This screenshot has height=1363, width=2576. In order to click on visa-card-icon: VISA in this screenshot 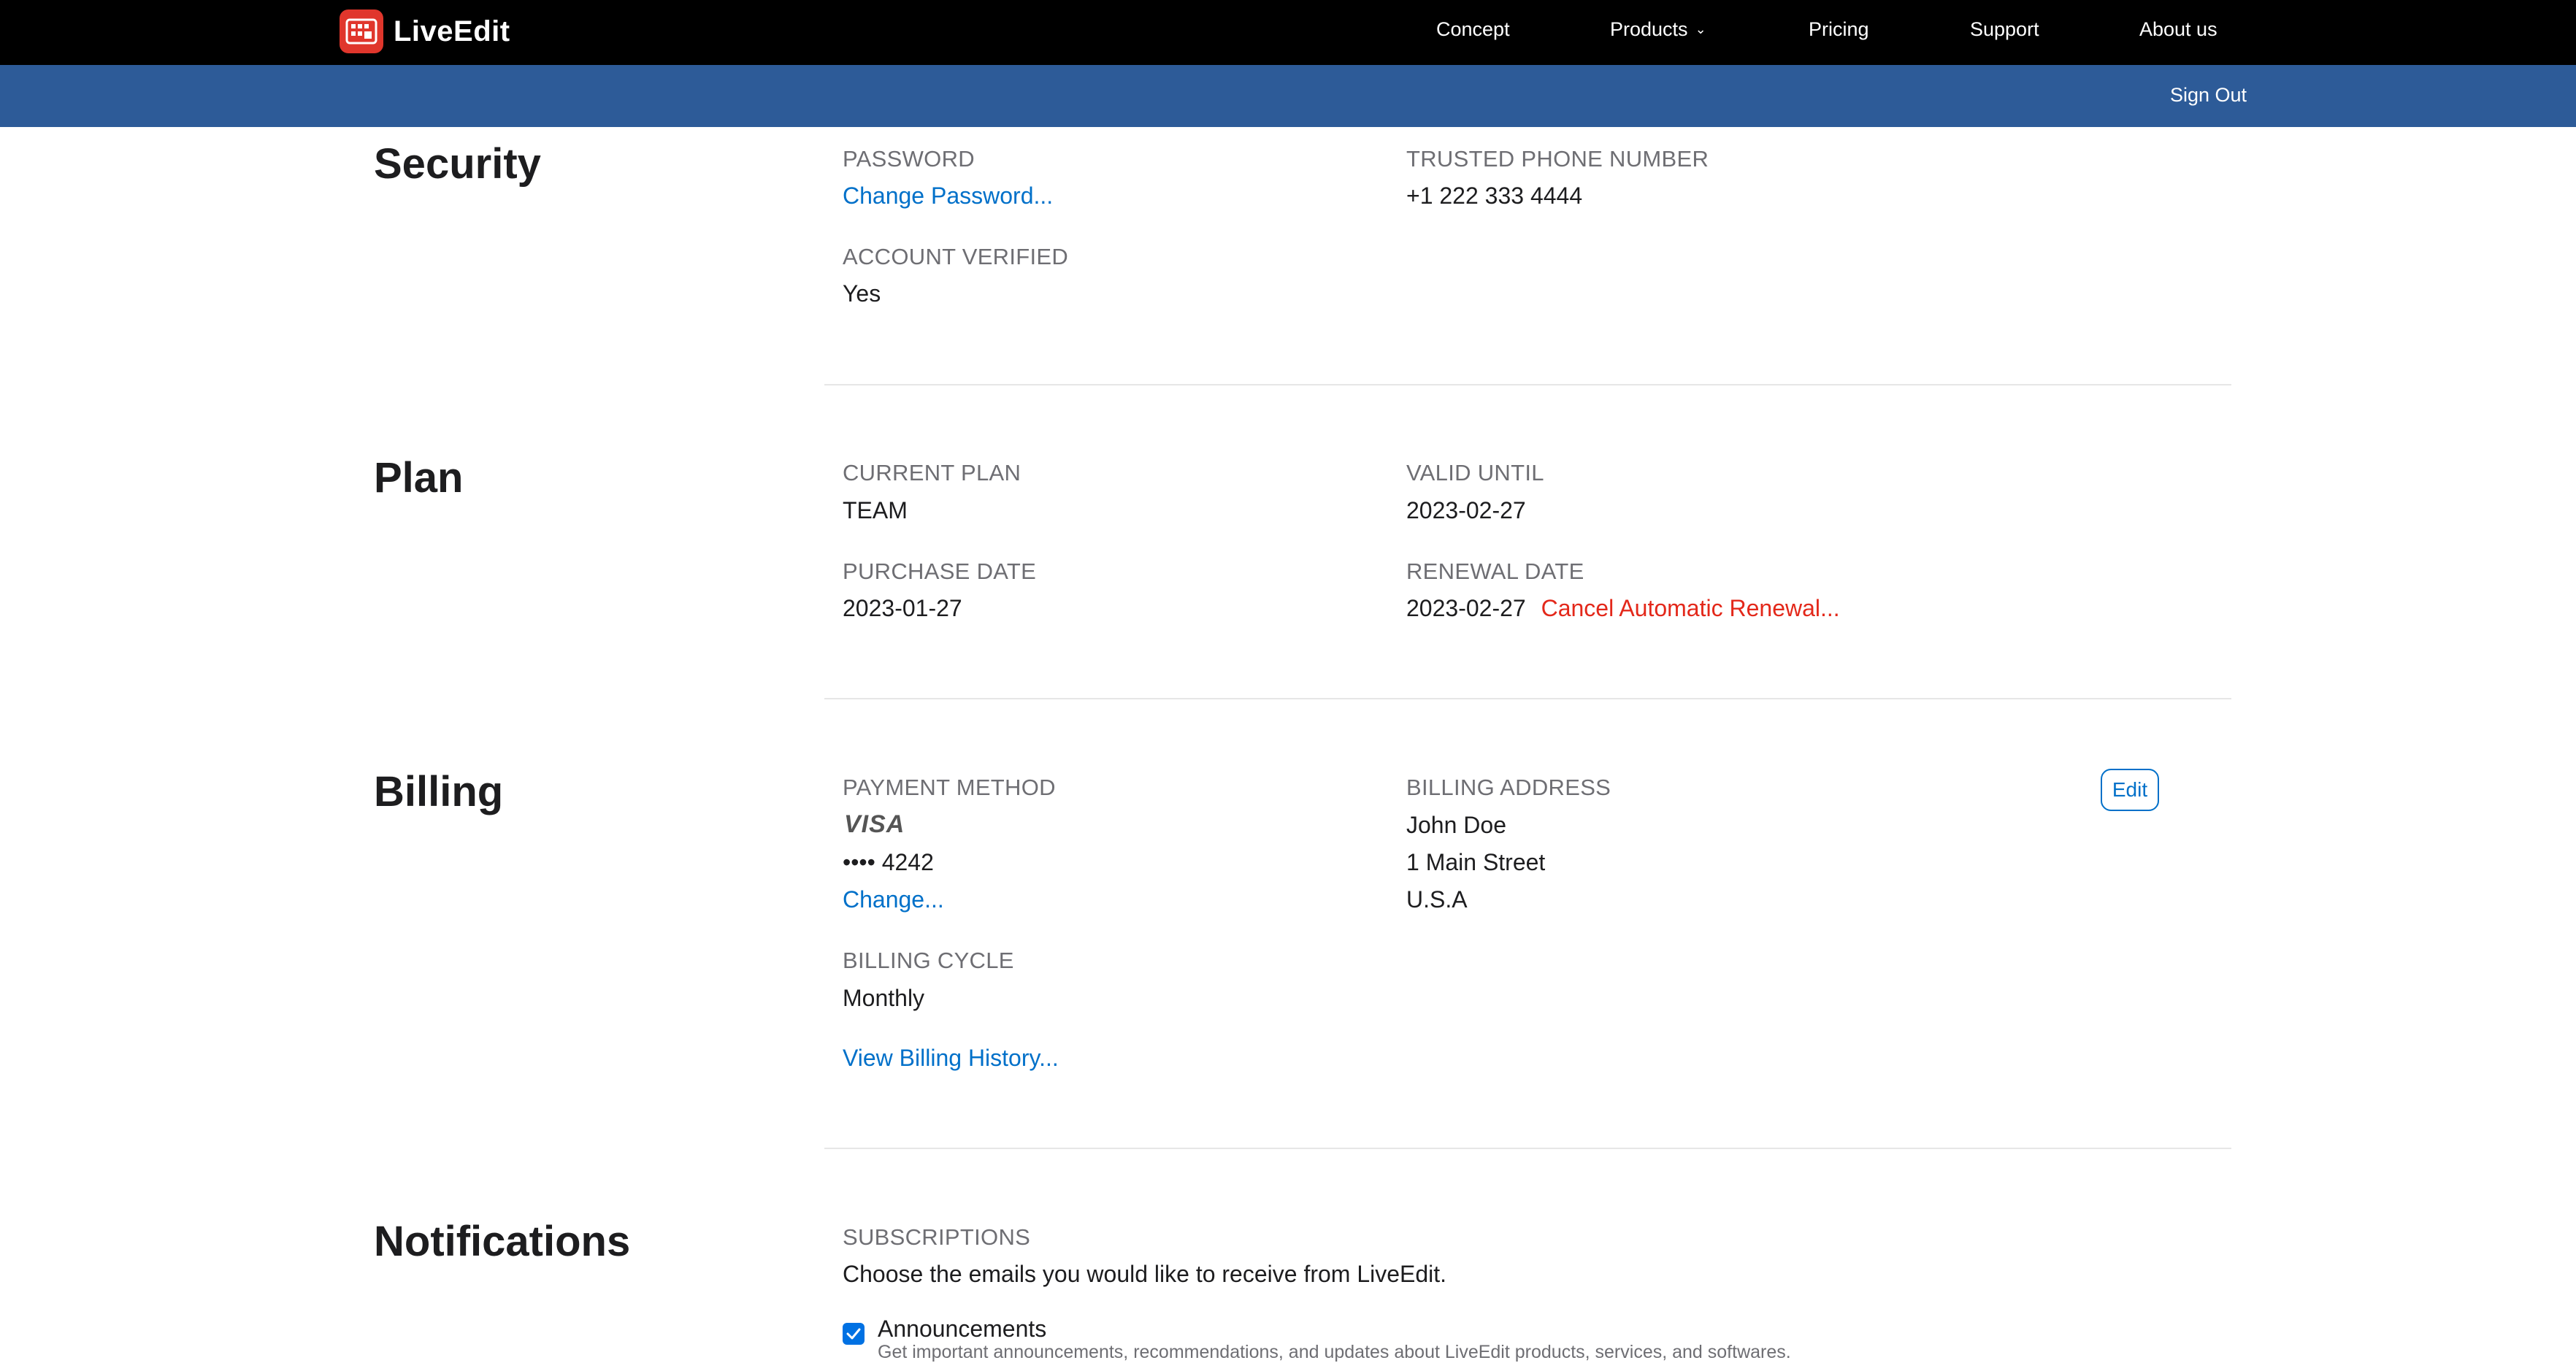, I will do `click(874, 824)`.